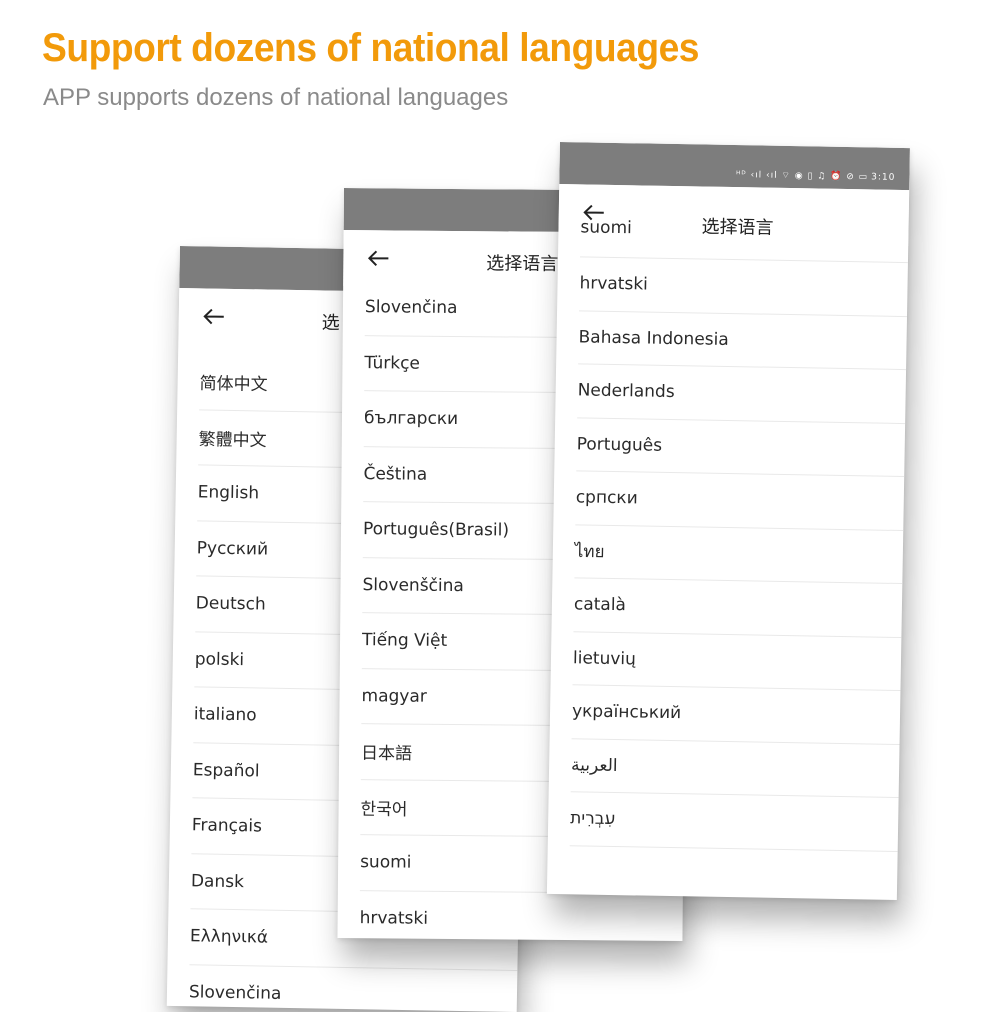  Describe the element at coordinates (626, 391) in the screenshot. I see `language-label: Nederlands` at that location.